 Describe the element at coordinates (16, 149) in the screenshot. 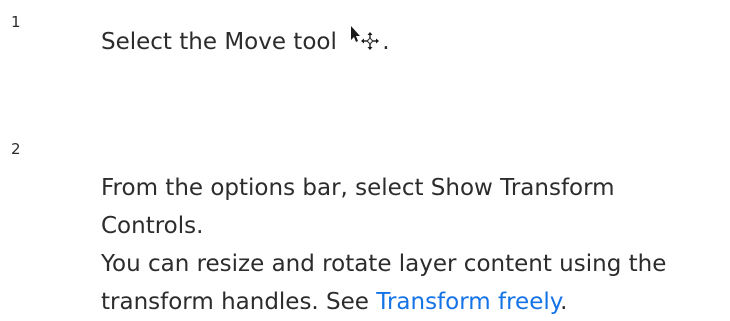

I see `step-number-2: 2` at that location.